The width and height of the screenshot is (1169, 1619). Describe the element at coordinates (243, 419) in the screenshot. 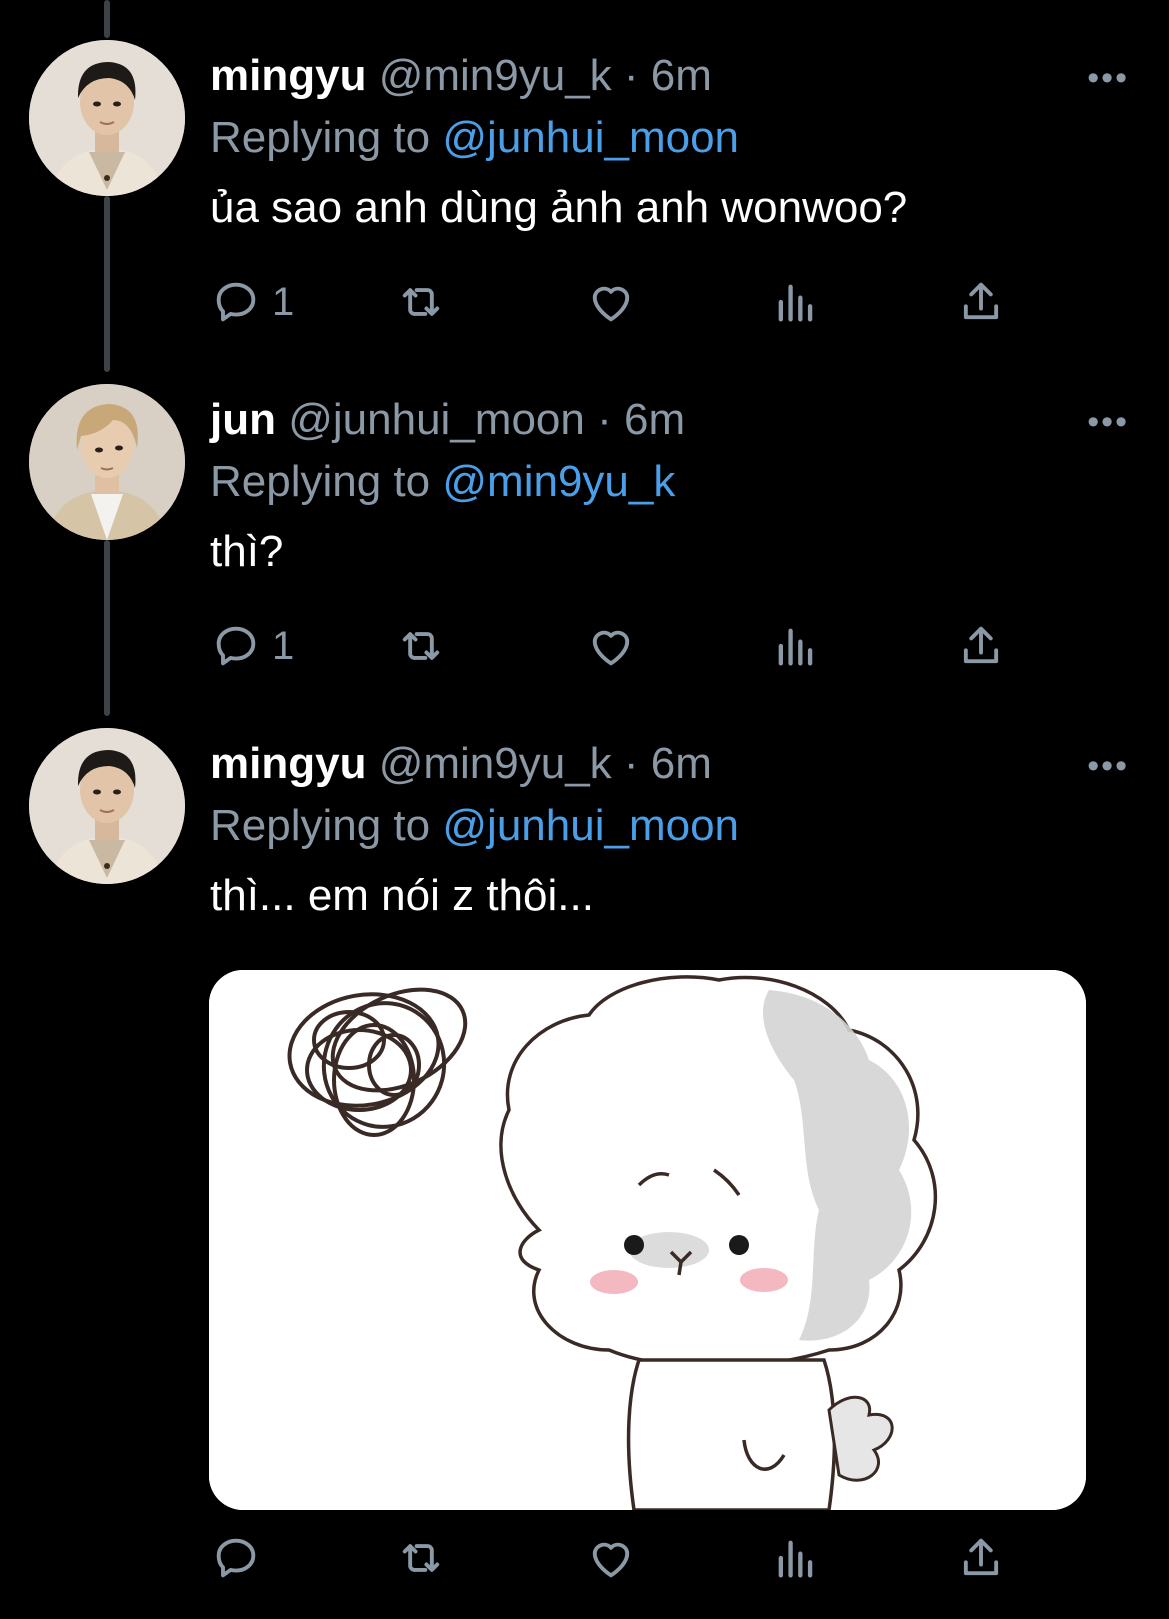

I see `display-name: jun` at that location.